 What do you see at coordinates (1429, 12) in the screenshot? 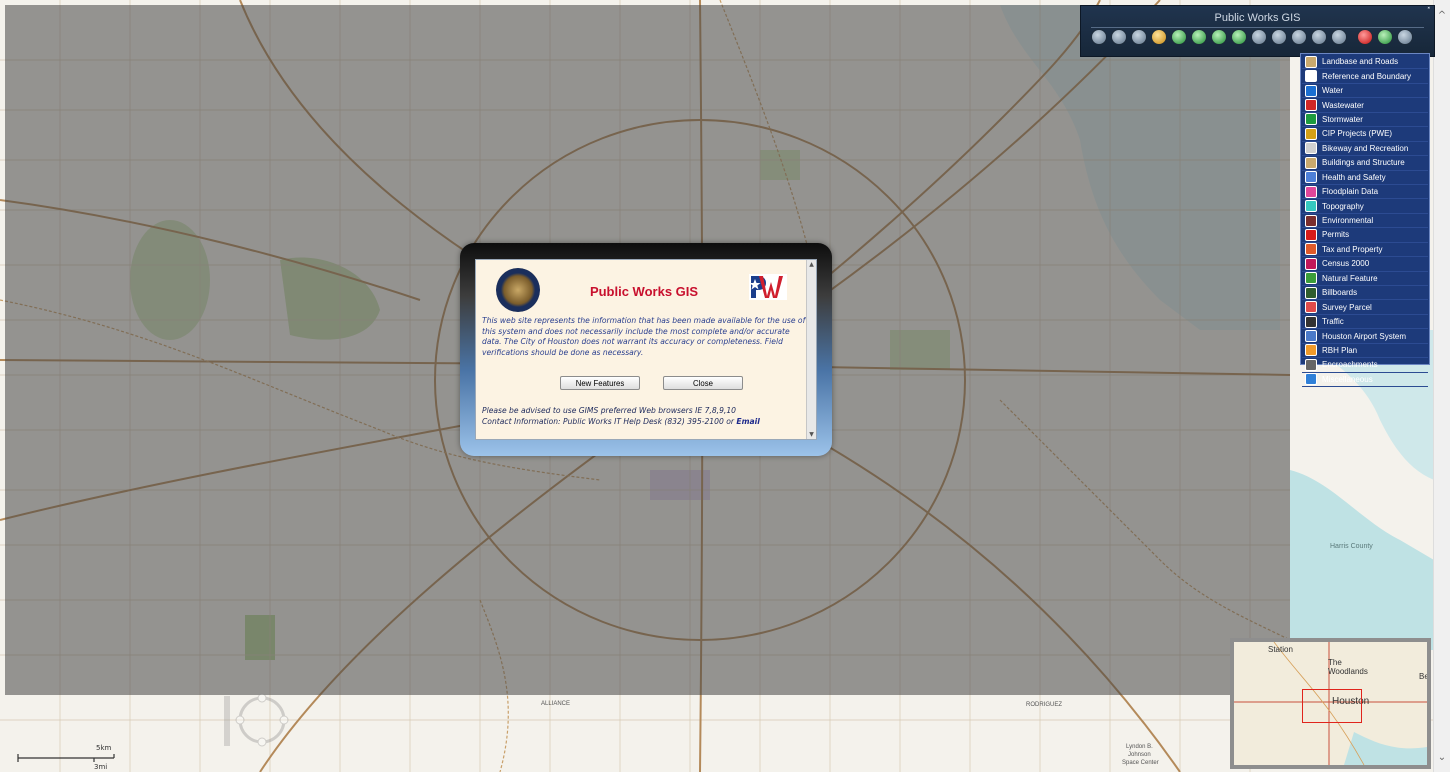
I see `toolbar-close-icon: ˟` at bounding box center [1429, 12].